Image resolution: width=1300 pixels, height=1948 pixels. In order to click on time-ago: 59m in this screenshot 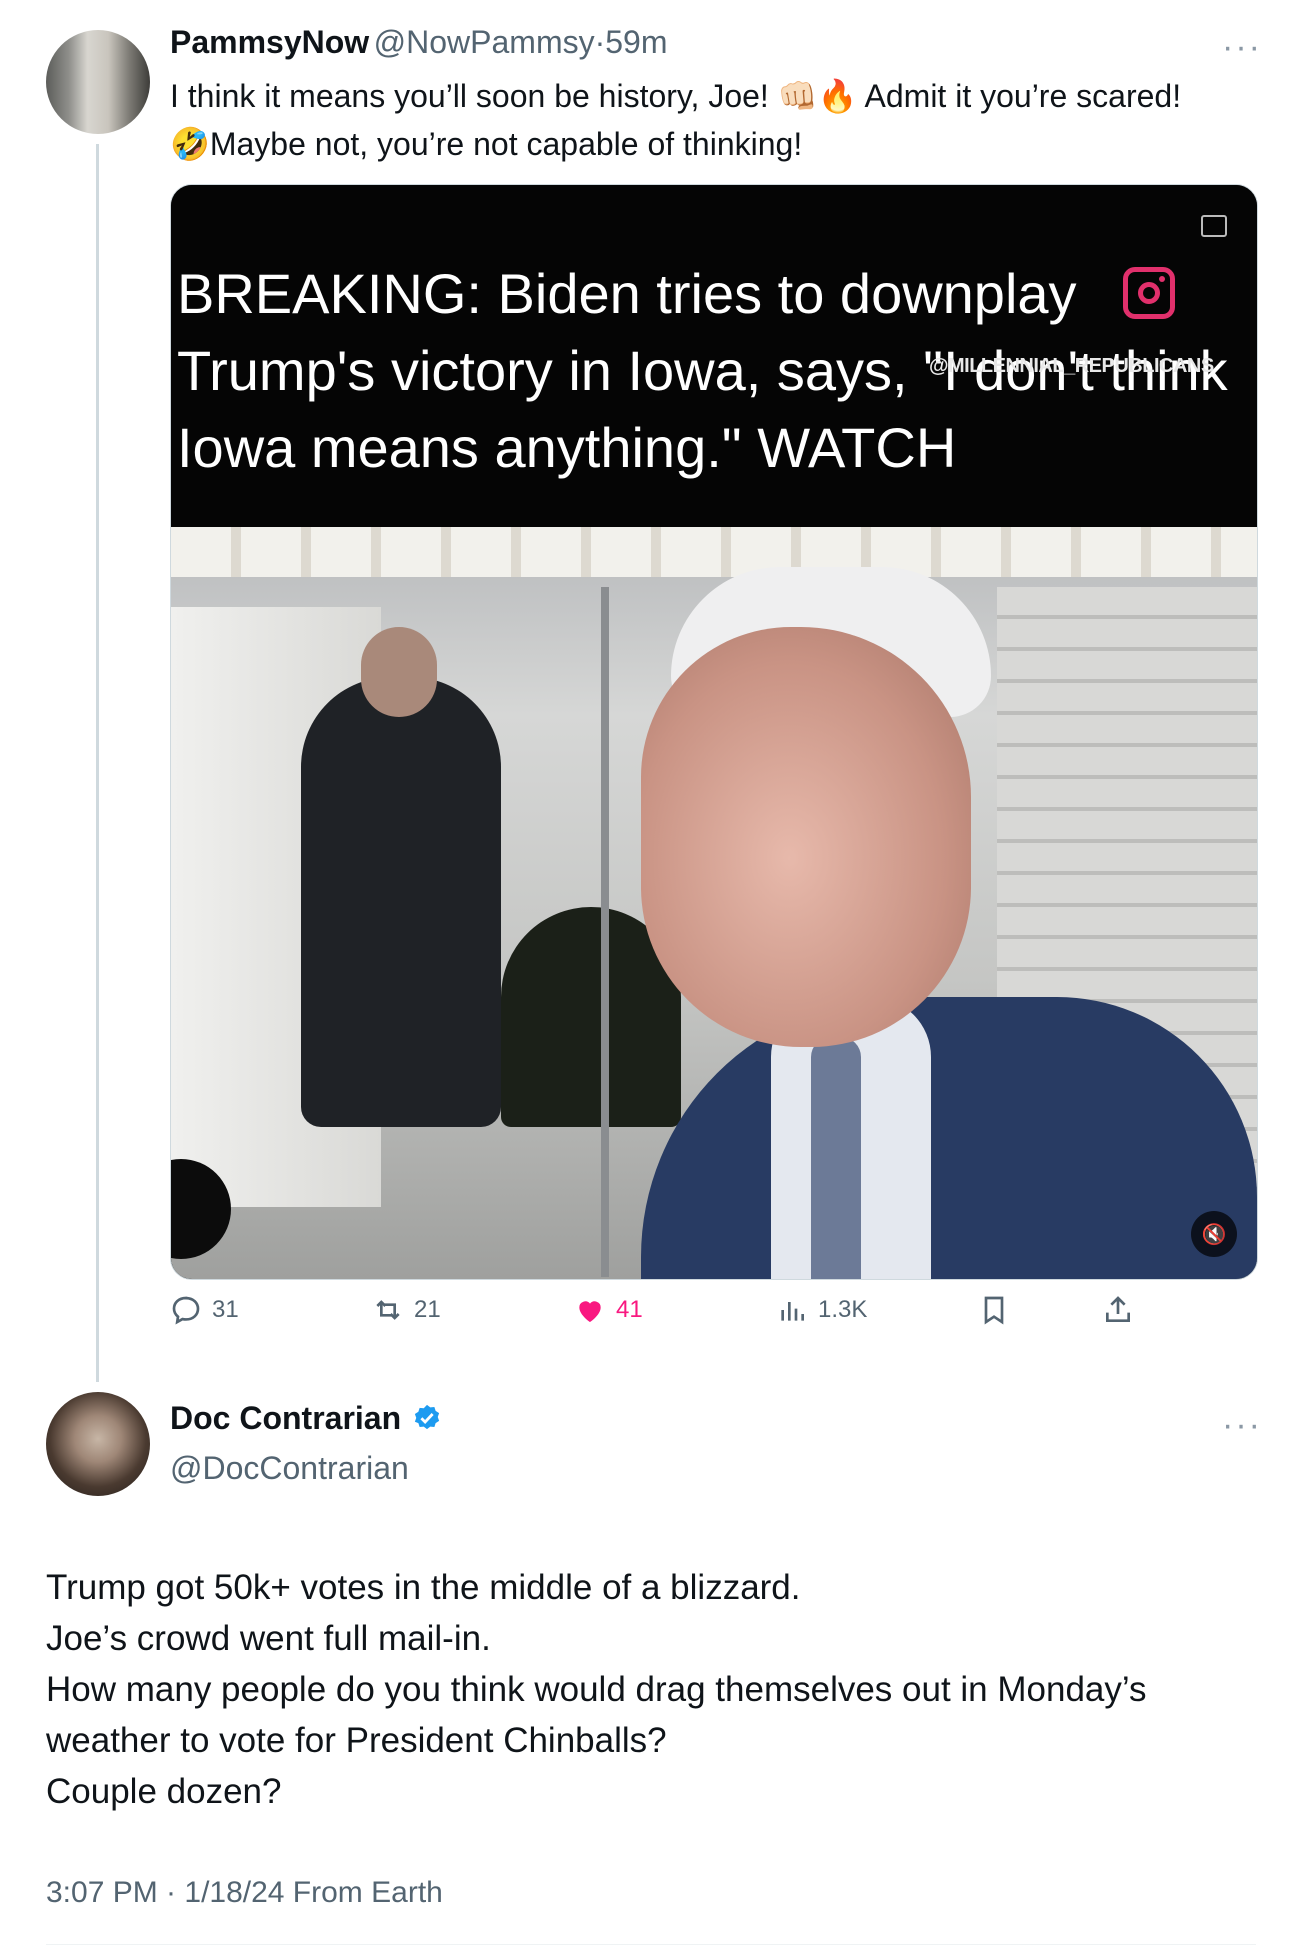, I will do `click(636, 42)`.